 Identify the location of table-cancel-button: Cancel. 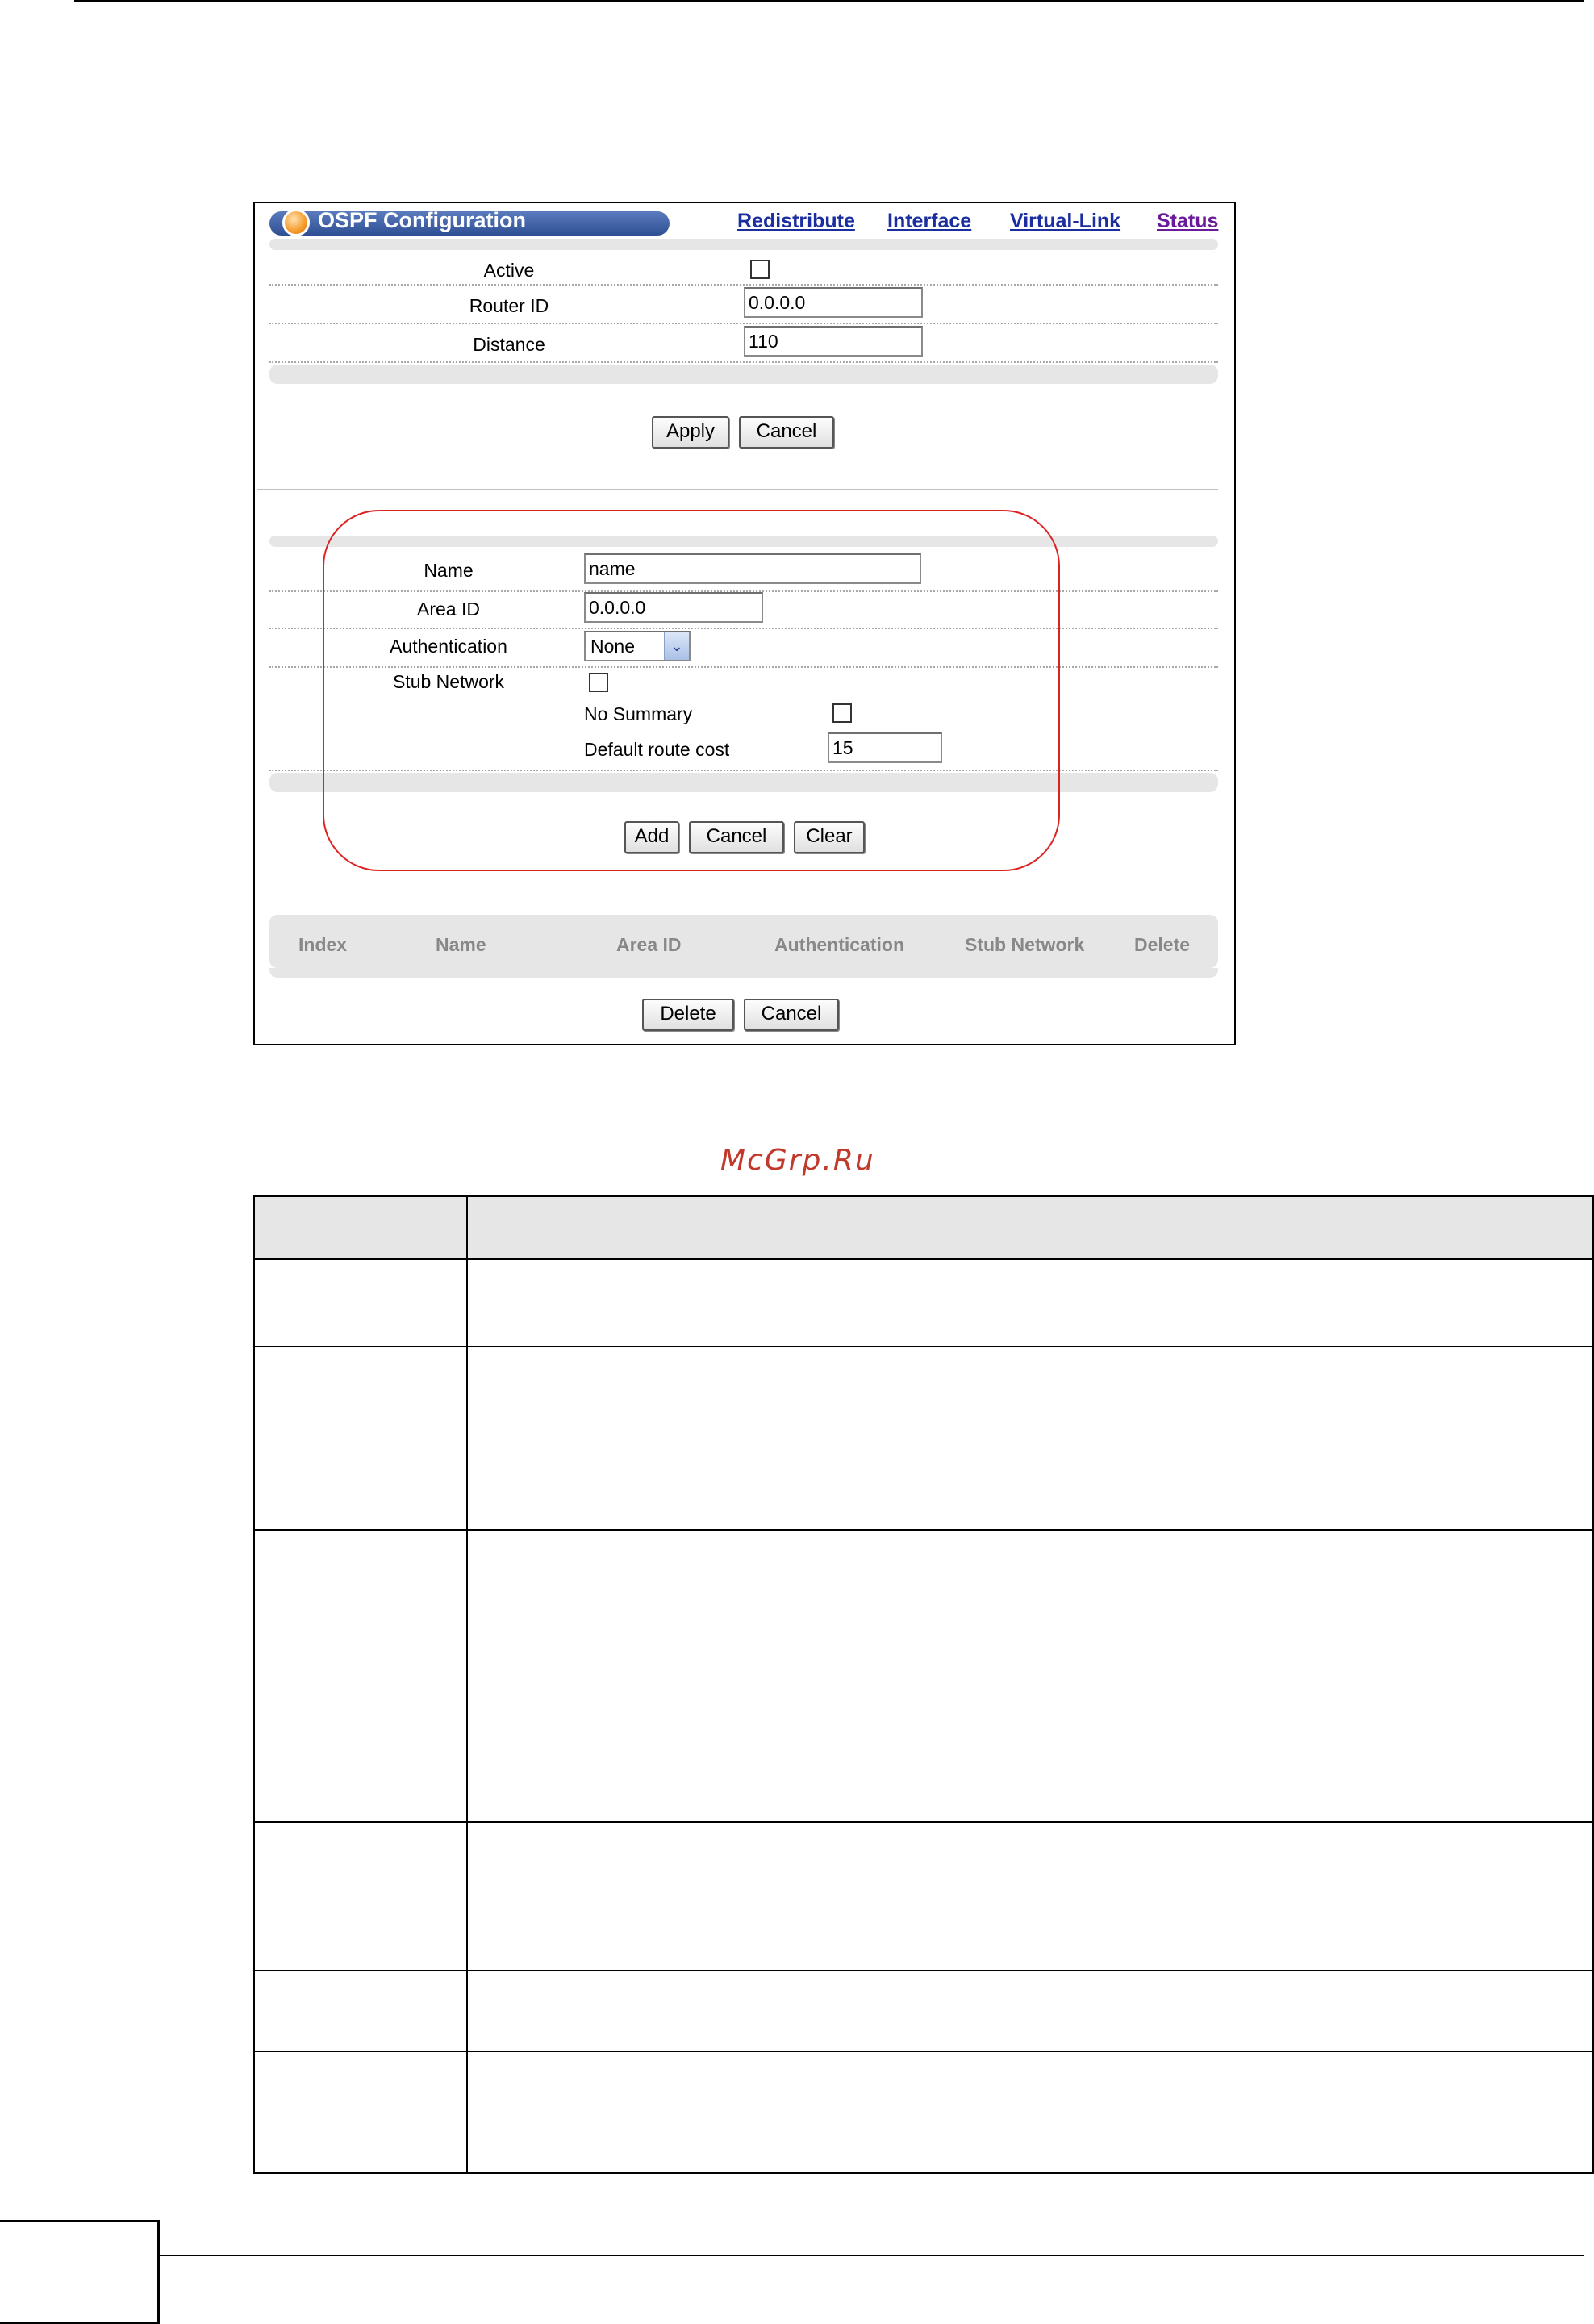
(791, 1015).